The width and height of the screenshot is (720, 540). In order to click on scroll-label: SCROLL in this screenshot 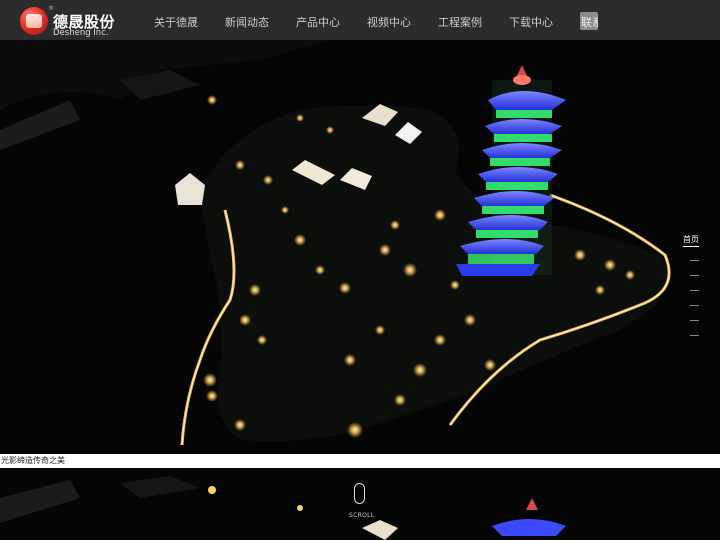, I will do `click(362, 515)`.